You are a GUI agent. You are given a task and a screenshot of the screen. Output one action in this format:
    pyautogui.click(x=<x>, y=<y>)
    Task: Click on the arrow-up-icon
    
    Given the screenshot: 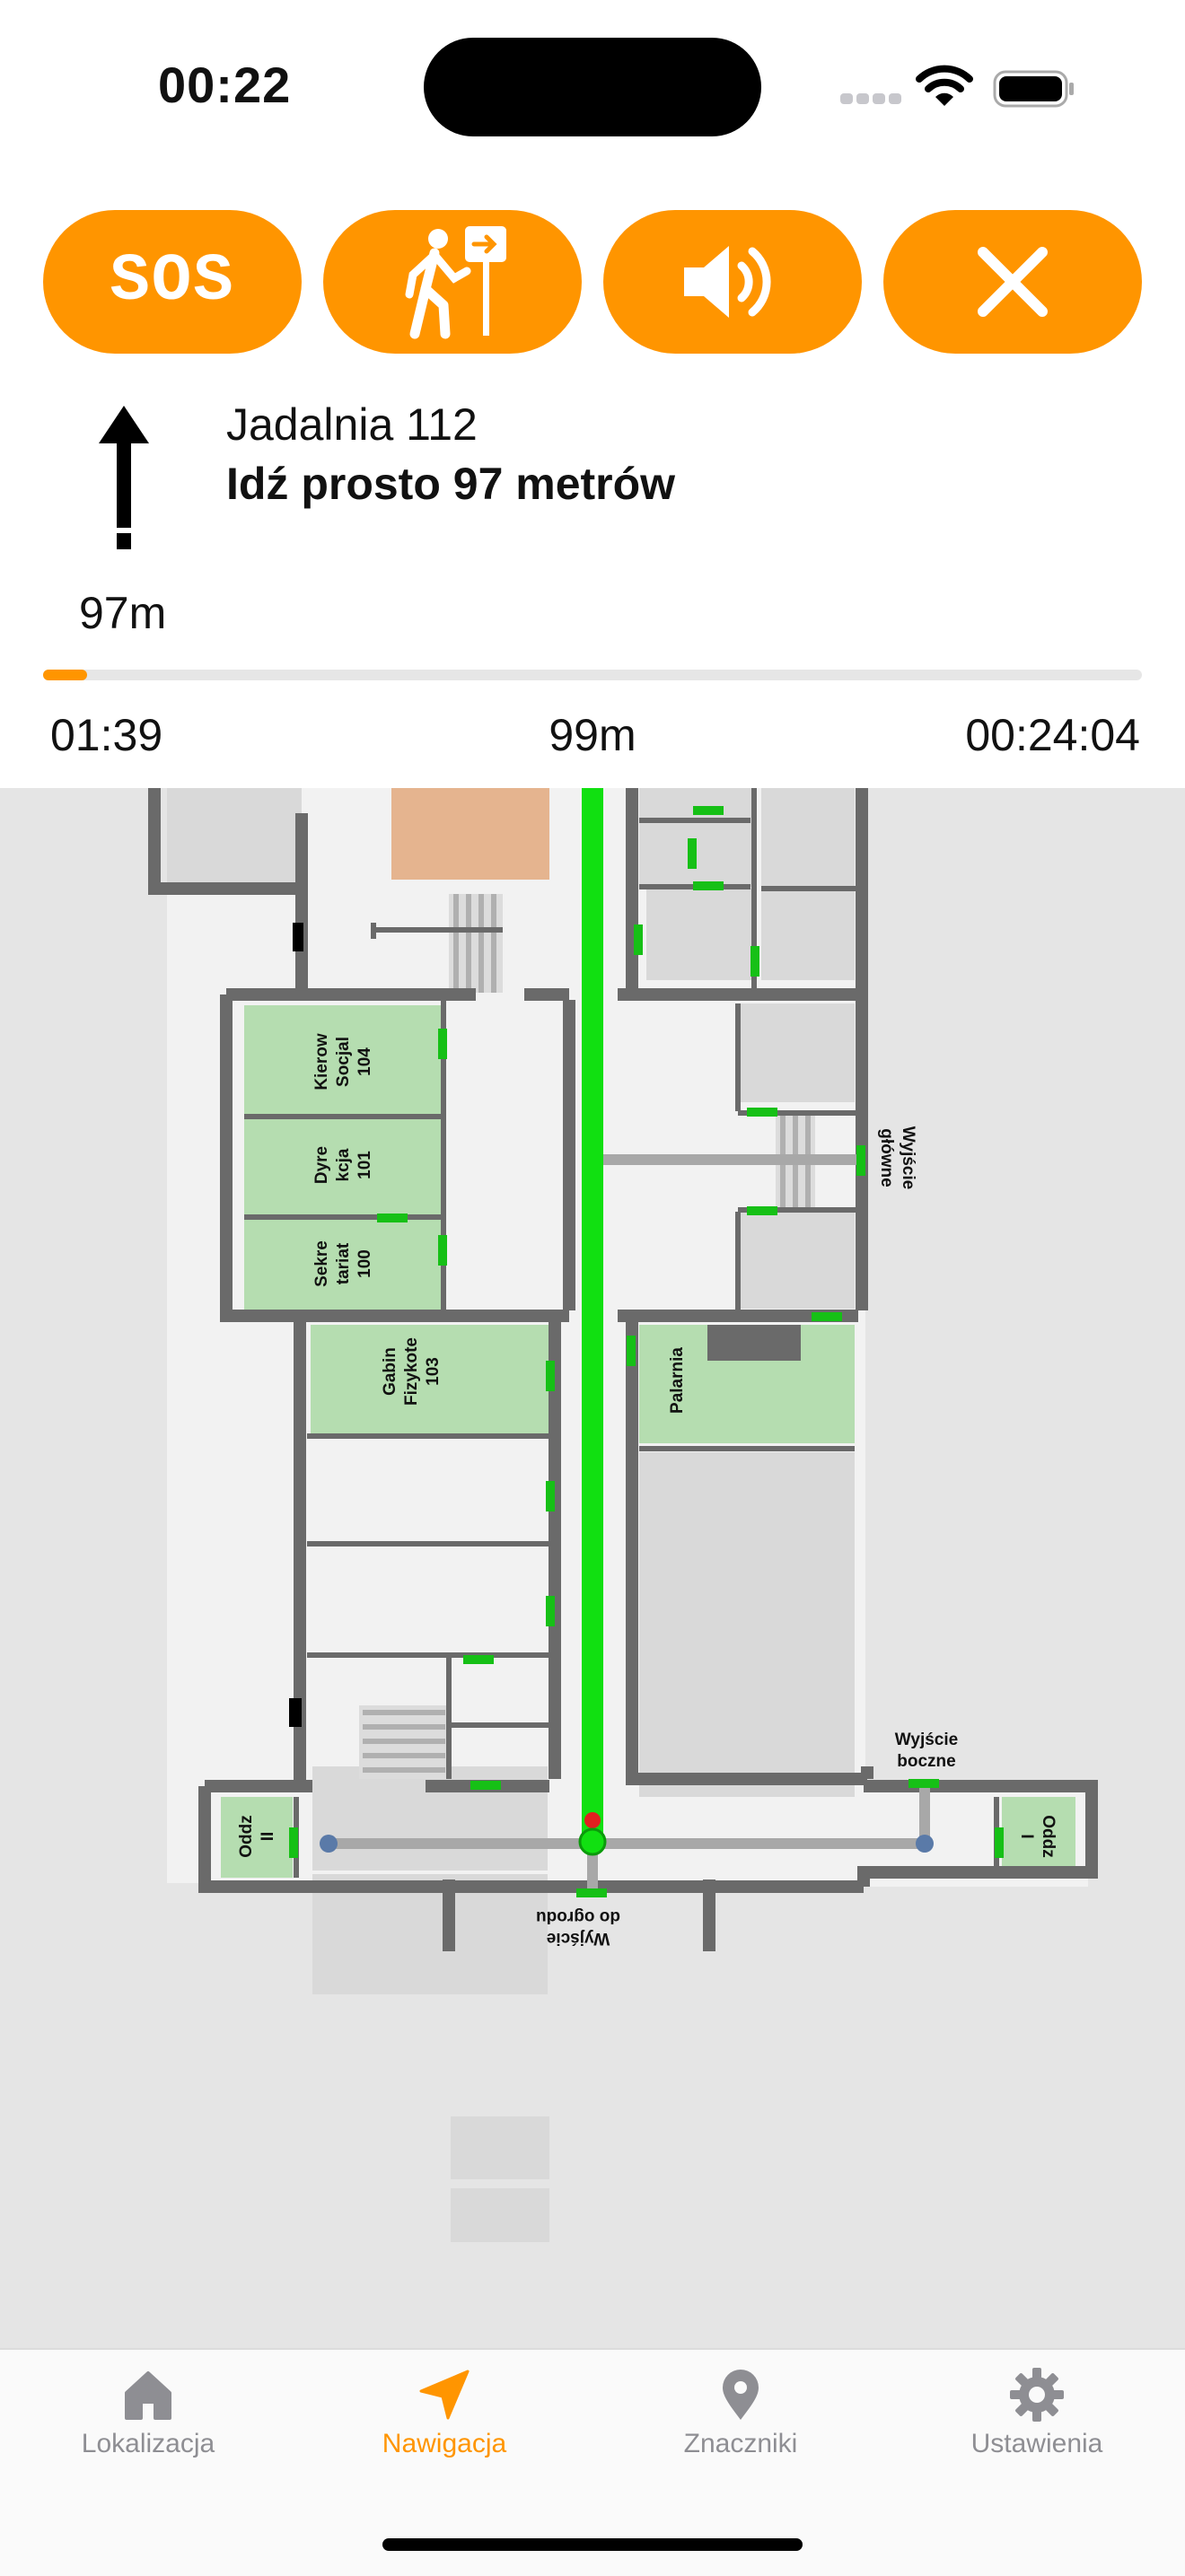 What is the action you would take?
    pyautogui.click(x=124, y=477)
    